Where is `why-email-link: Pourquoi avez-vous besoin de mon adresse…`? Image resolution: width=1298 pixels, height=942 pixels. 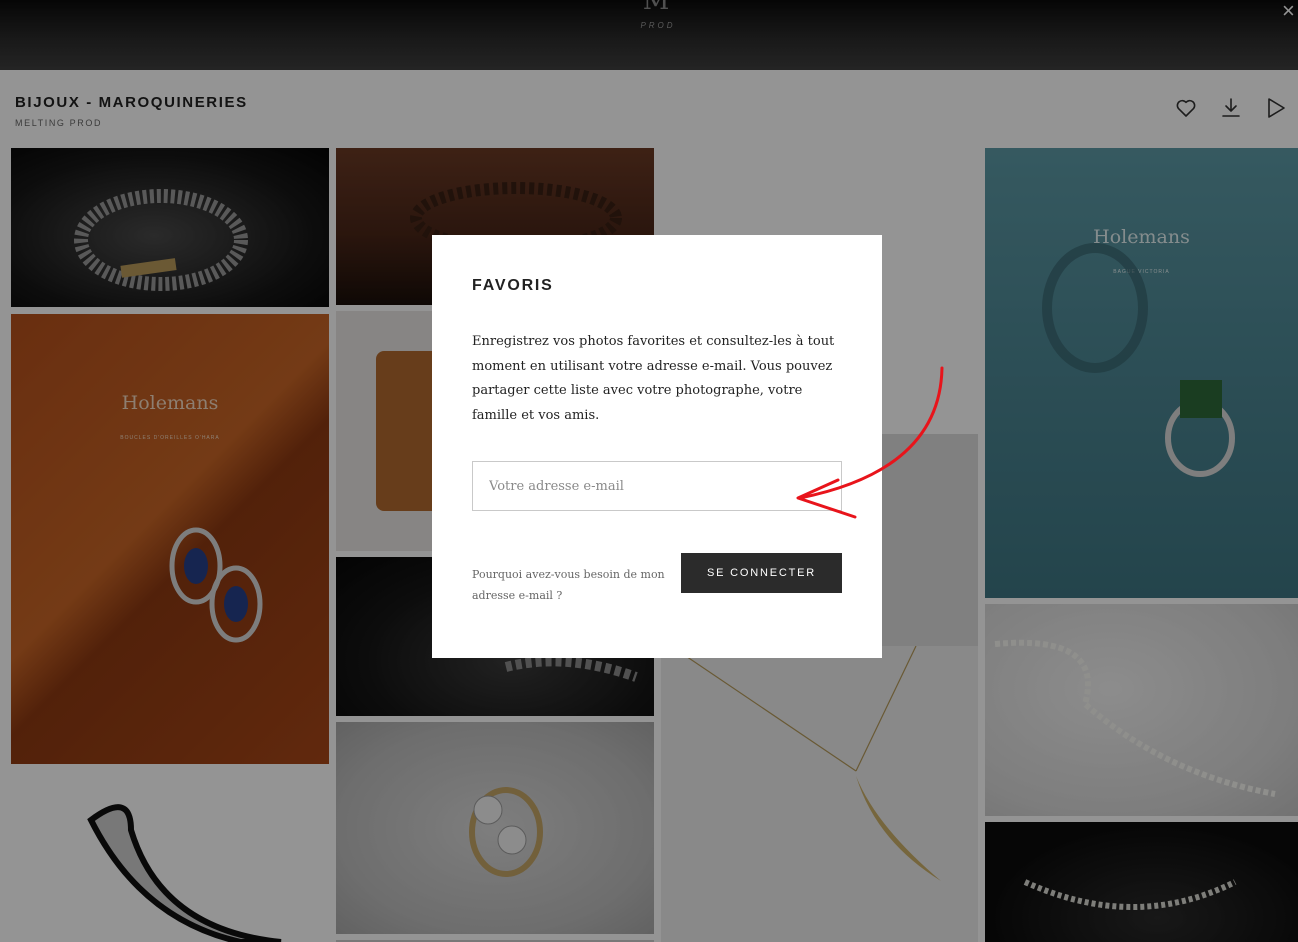
why-email-link: Pourquoi avez-vous besoin de mon adresse… is located at coordinates (574, 585).